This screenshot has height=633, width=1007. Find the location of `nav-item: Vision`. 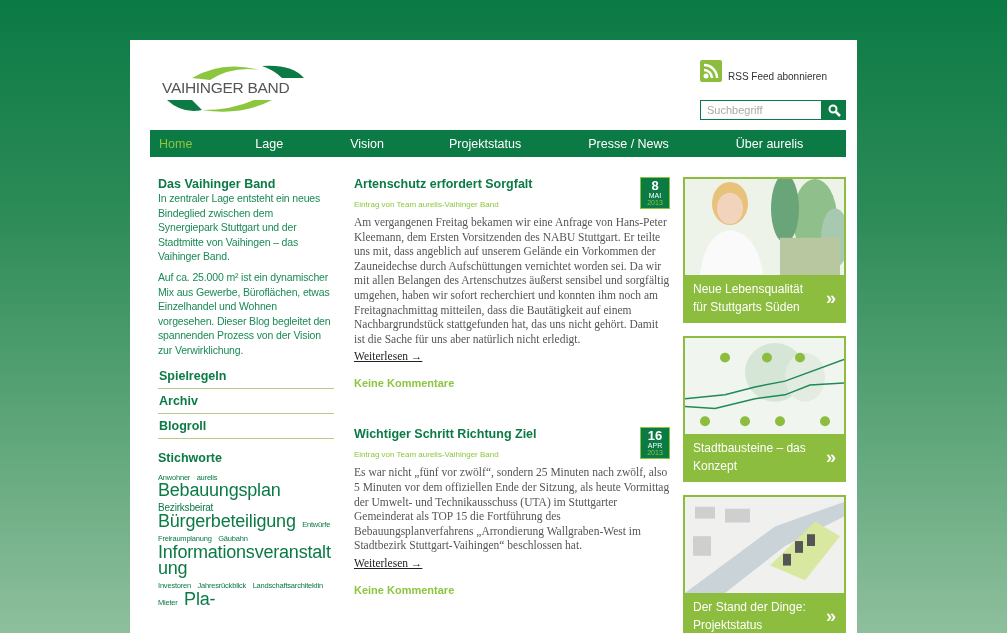

nav-item: Vision is located at coordinates (367, 143).